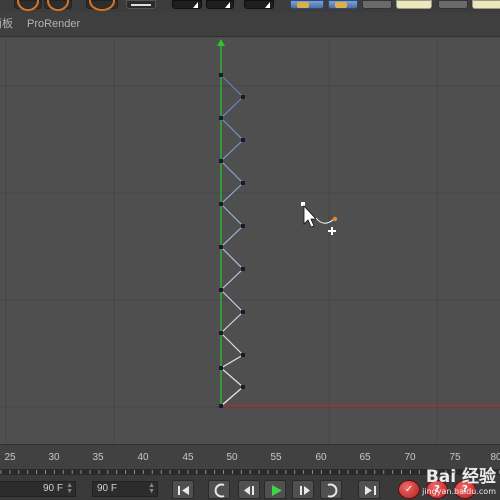  Describe the element at coordinates (220, 4) in the screenshot. I see `render-picture-icon` at that location.